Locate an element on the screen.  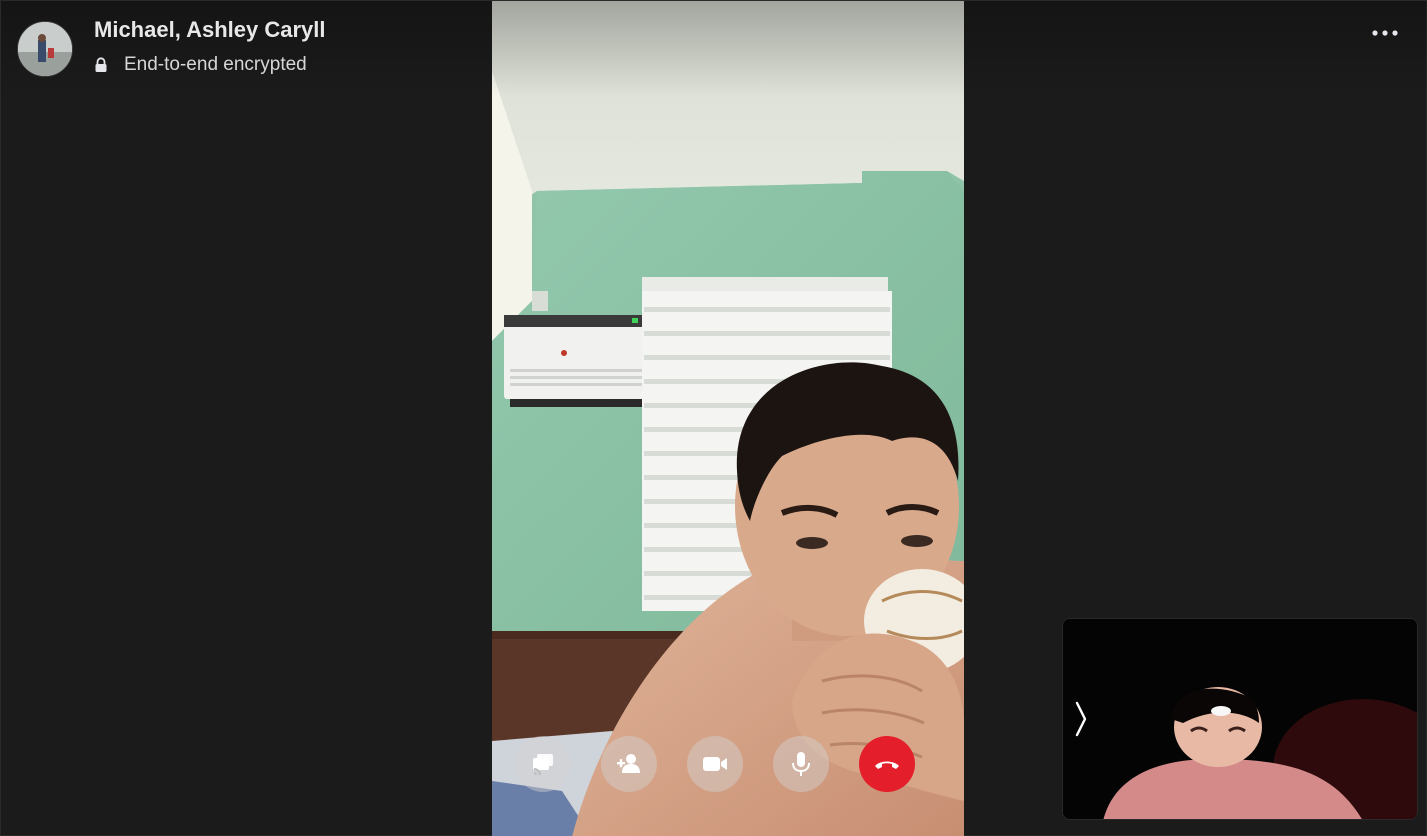
screen-share-icon is located at coordinates (543, 765).